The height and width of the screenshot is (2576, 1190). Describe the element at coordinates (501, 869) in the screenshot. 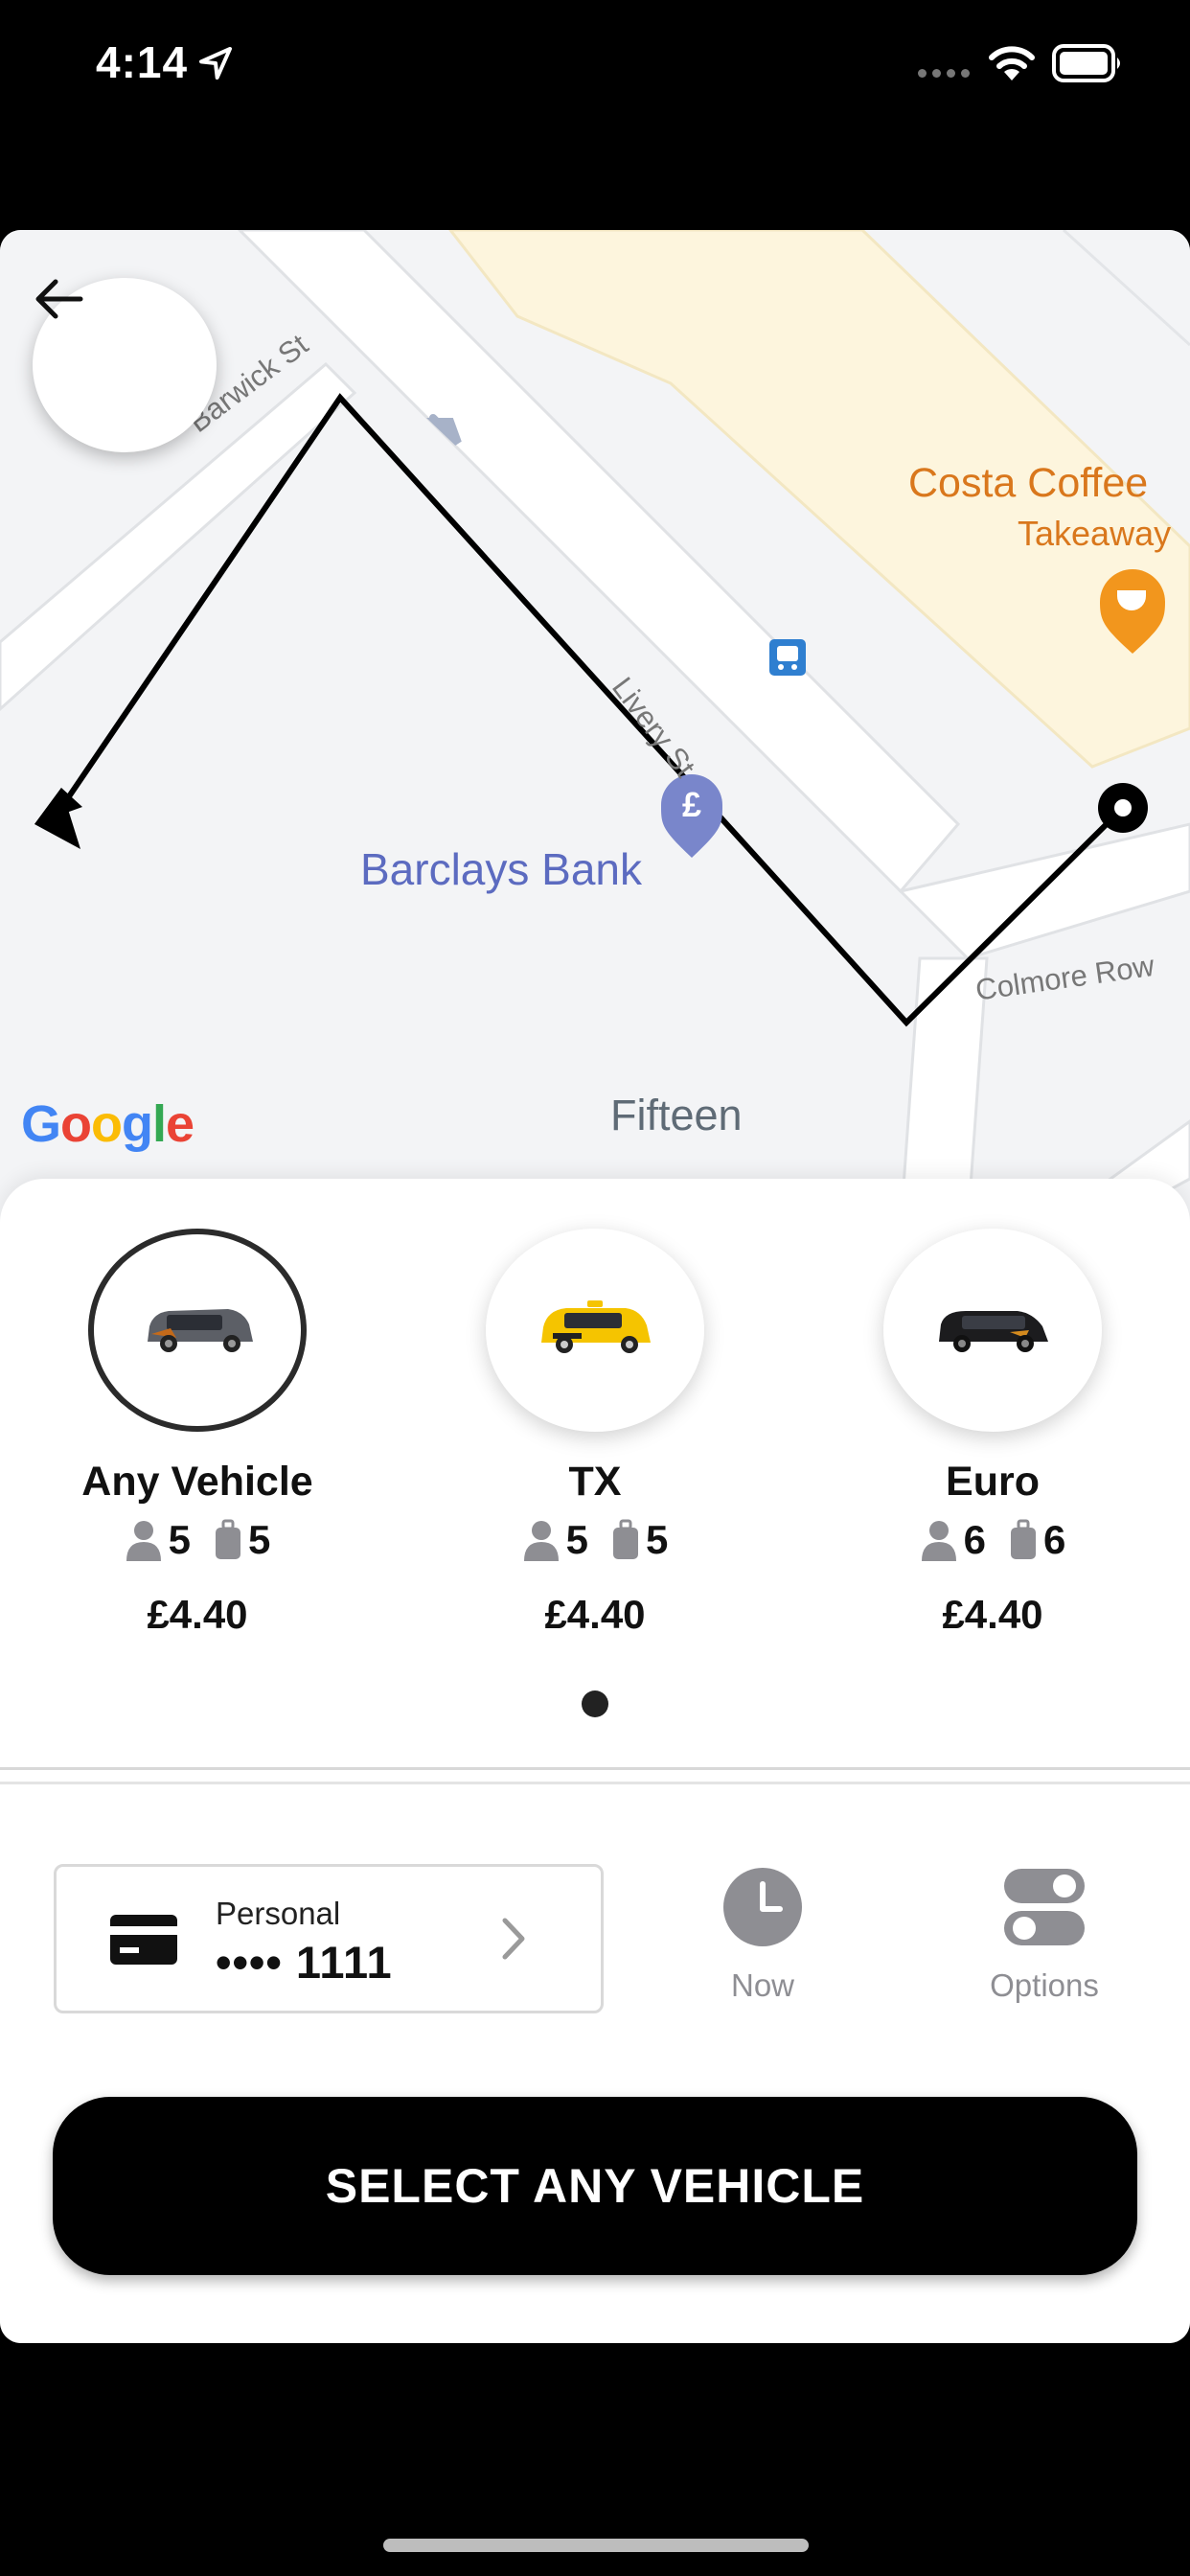

I see `place-label-barclays: Barclays Bank` at that location.